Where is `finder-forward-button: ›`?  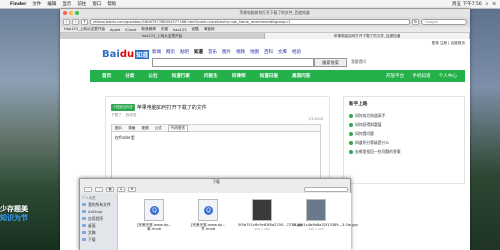
finder-forward-button: › is located at coordinates (99, 189).